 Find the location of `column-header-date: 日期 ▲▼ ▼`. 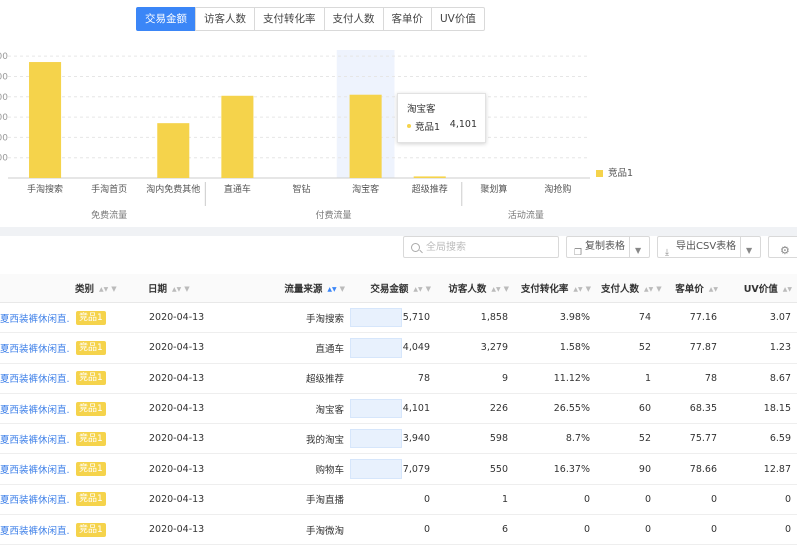

column-header-date: 日期 ▲▼ ▼ is located at coordinates (204, 288).